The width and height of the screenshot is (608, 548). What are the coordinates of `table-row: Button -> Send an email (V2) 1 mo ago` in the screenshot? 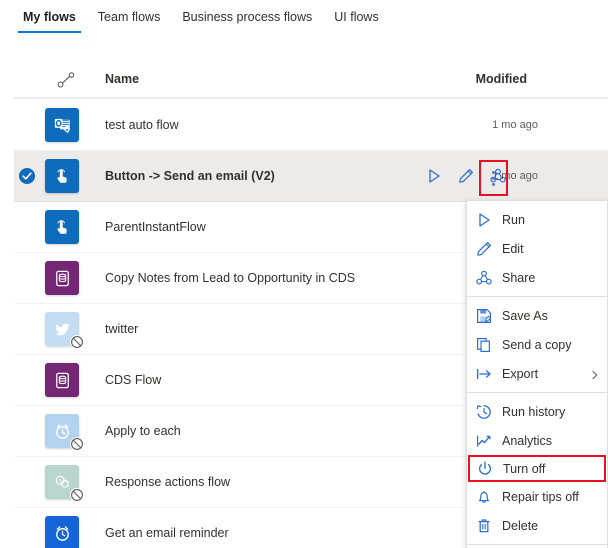 It's located at (311, 176).